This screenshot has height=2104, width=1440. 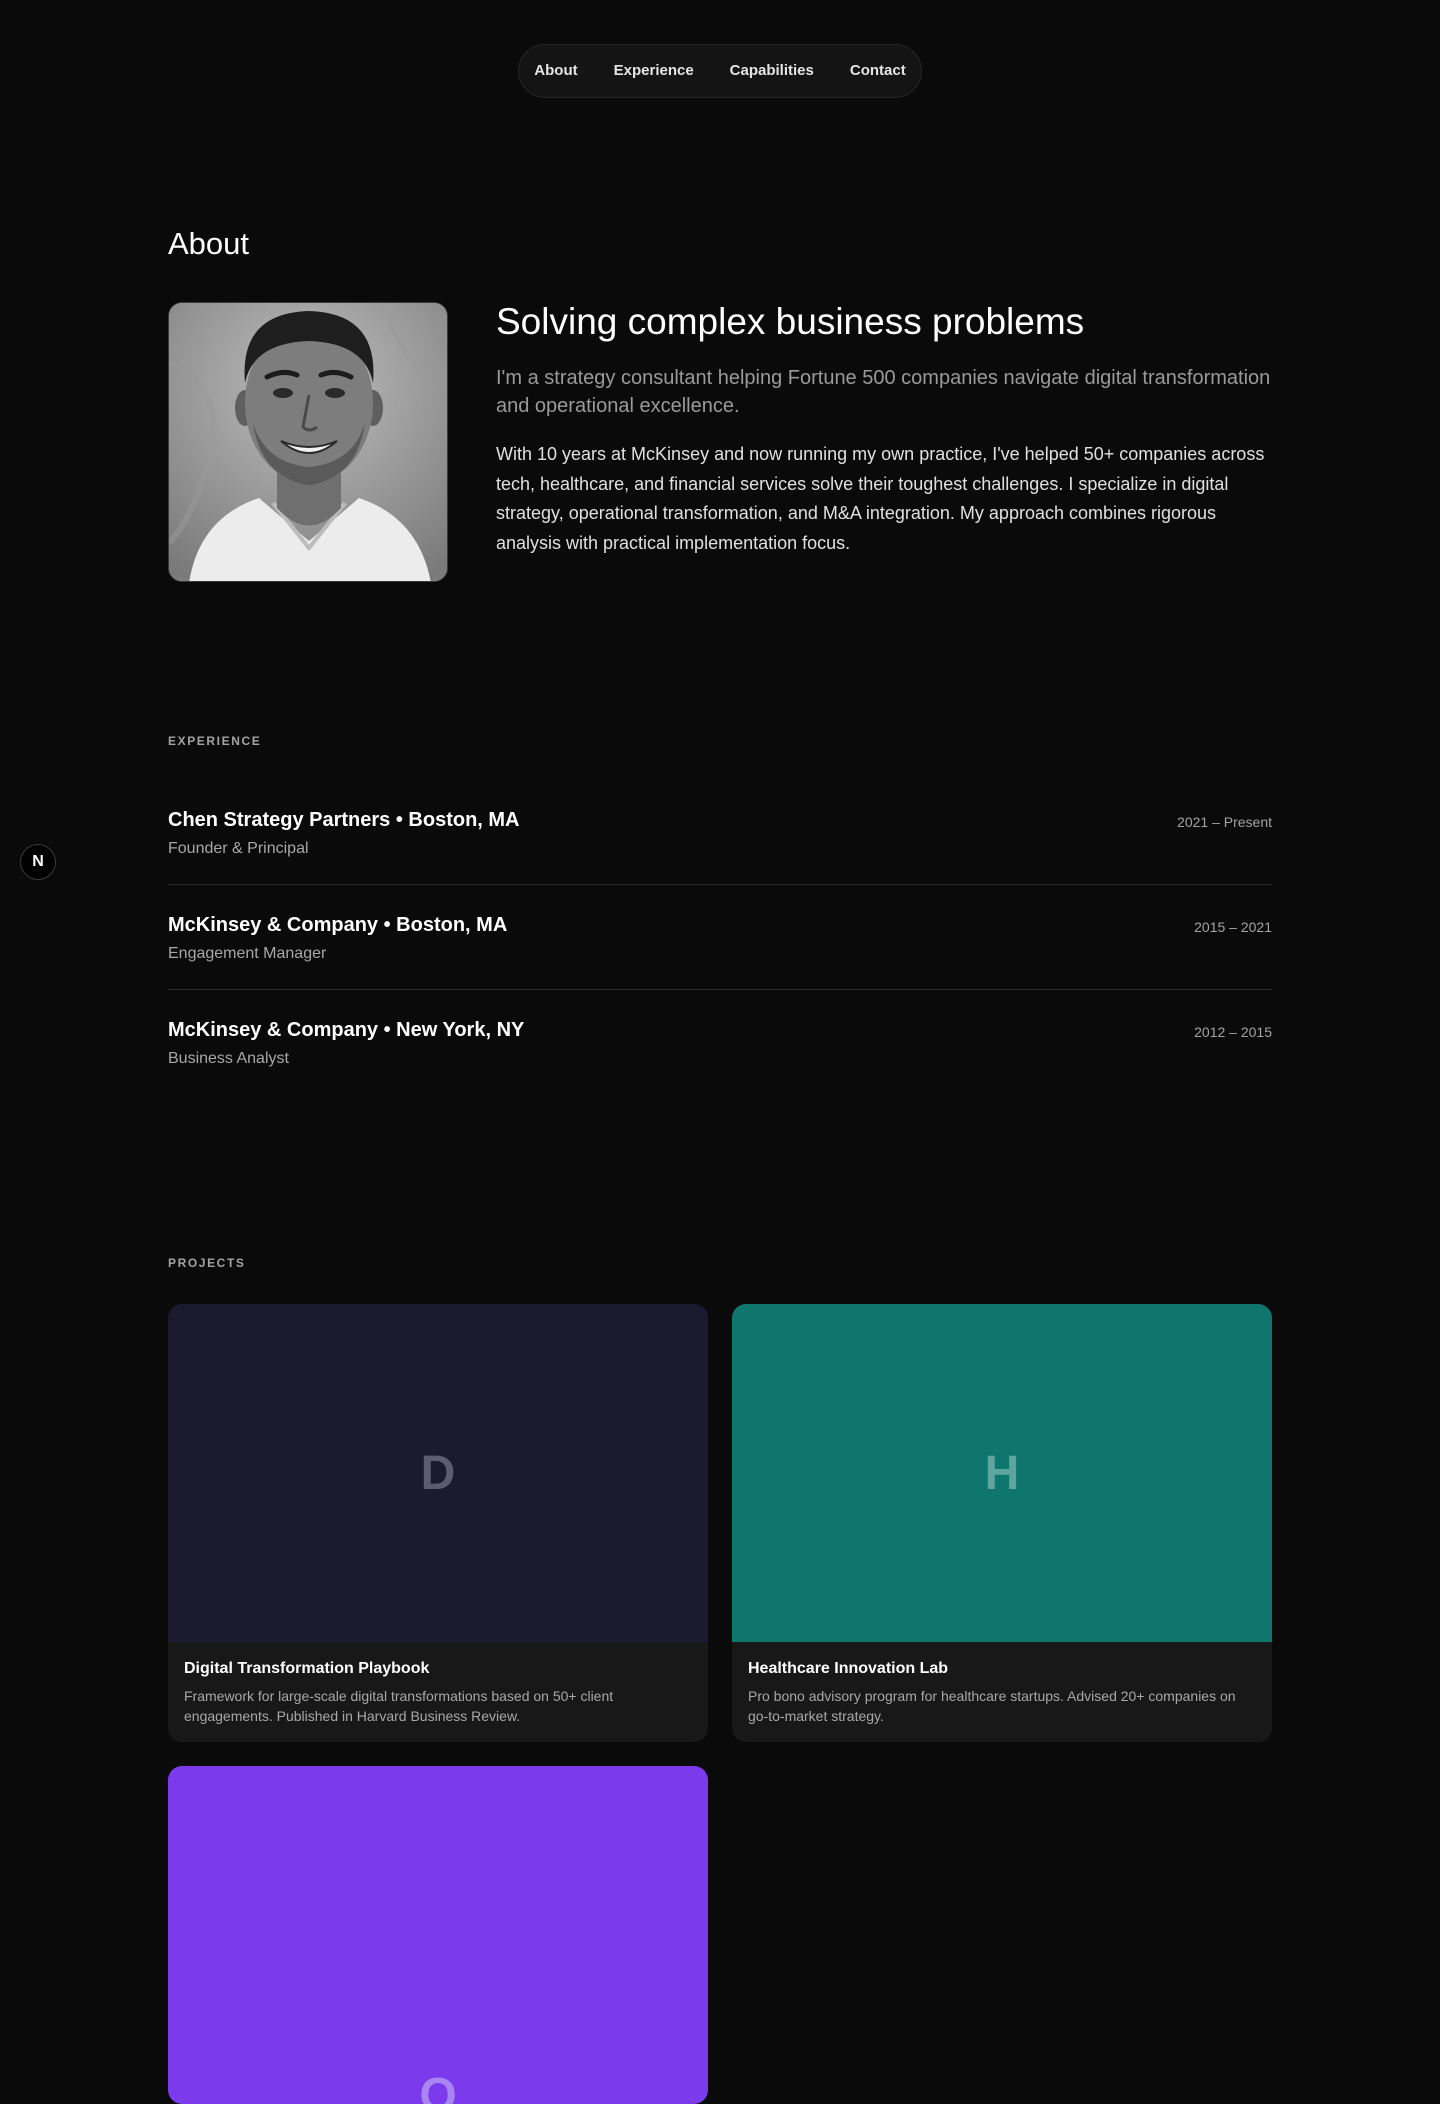 I want to click on project-thumbnail: O, so click(x=438, y=1935).